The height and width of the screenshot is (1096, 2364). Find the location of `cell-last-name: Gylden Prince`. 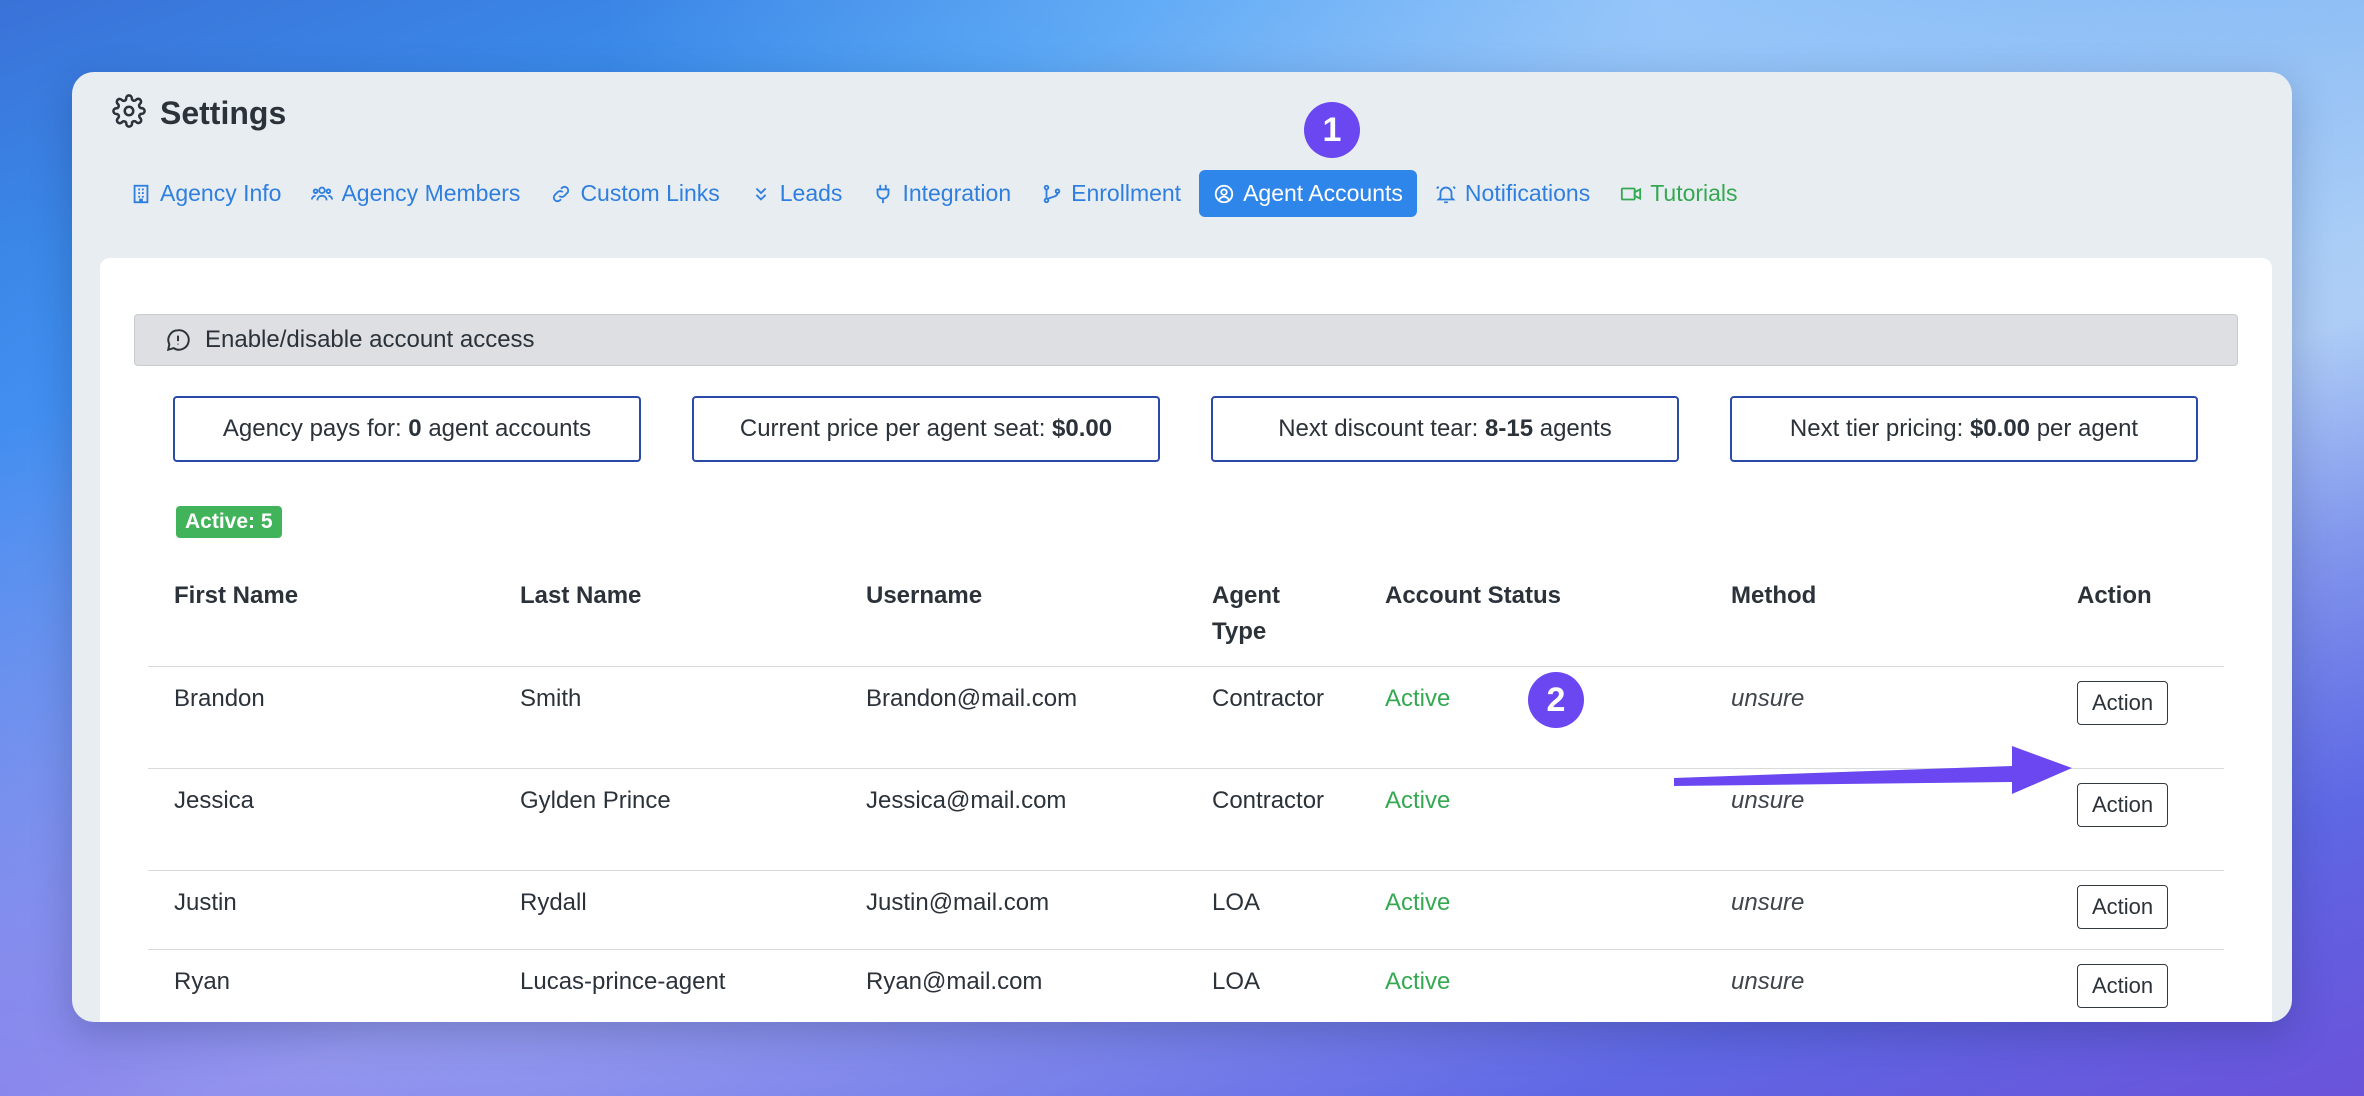

cell-last-name: Gylden Prince is located at coordinates (667, 819).